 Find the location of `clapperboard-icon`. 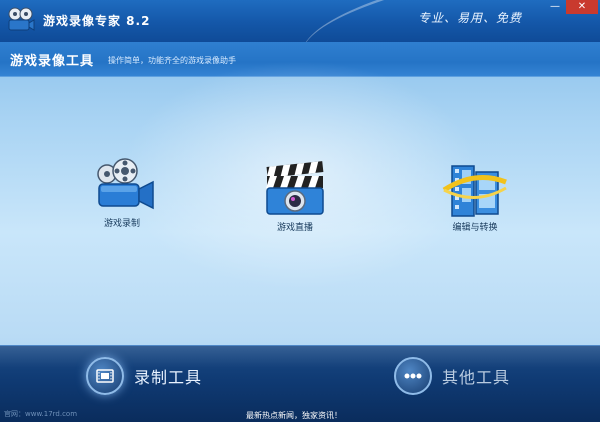

clapperboard-icon is located at coordinates (295, 188).